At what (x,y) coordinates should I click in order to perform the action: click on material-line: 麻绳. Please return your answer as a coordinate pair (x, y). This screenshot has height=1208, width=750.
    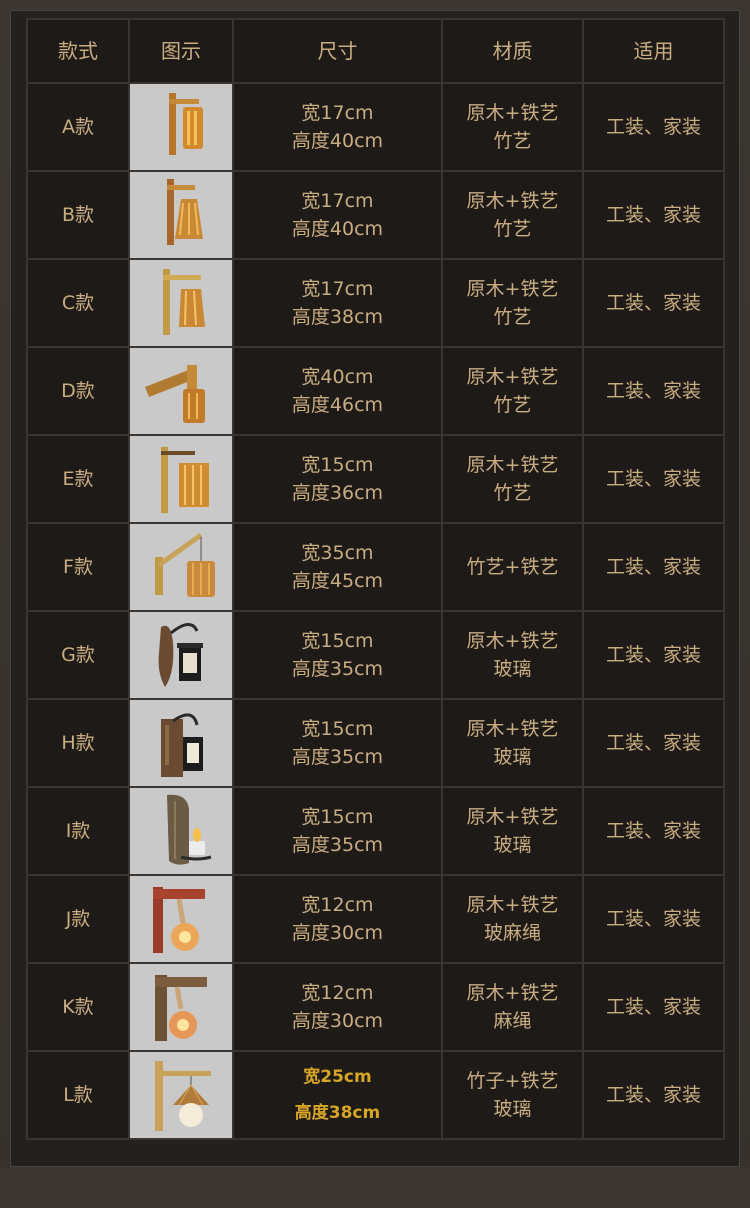
    Looking at the image, I should click on (512, 1021).